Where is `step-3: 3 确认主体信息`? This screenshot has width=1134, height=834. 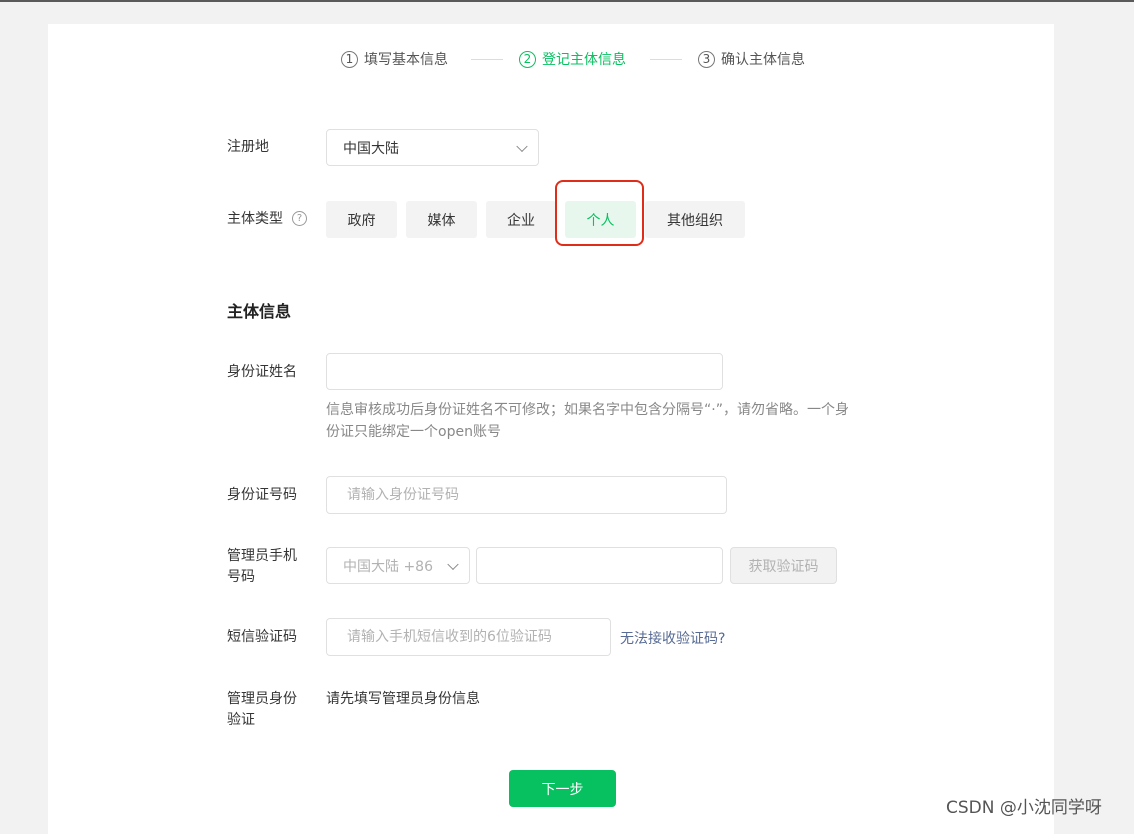 step-3: 3 确认主体信息 is located at coordinates (751, 59).